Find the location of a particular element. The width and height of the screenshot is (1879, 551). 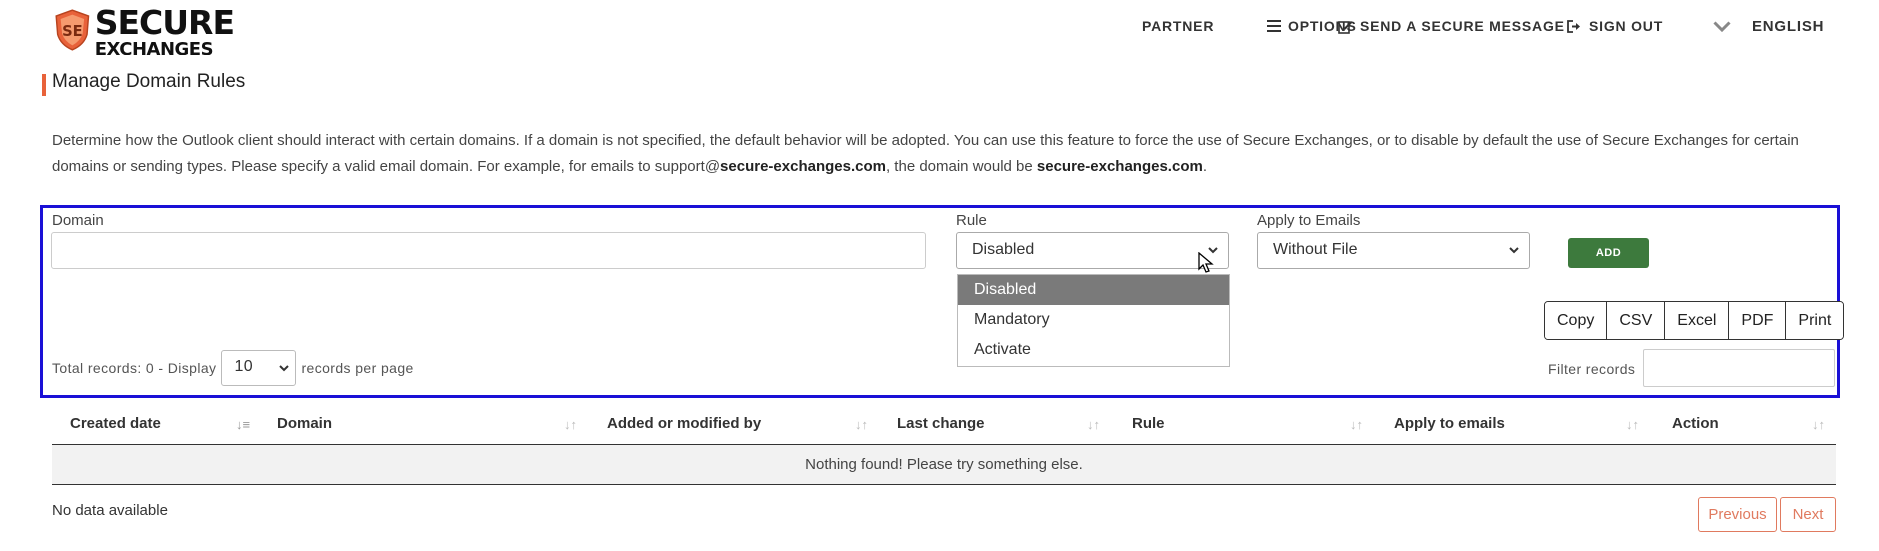

nav-partner: PARTNER is located at coordinates (1178, 26).